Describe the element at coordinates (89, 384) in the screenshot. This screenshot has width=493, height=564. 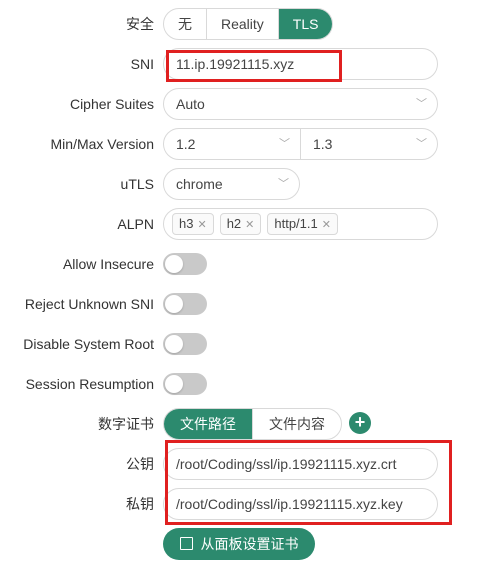
I see `session-resumption-label: Session Resumption` at that location.